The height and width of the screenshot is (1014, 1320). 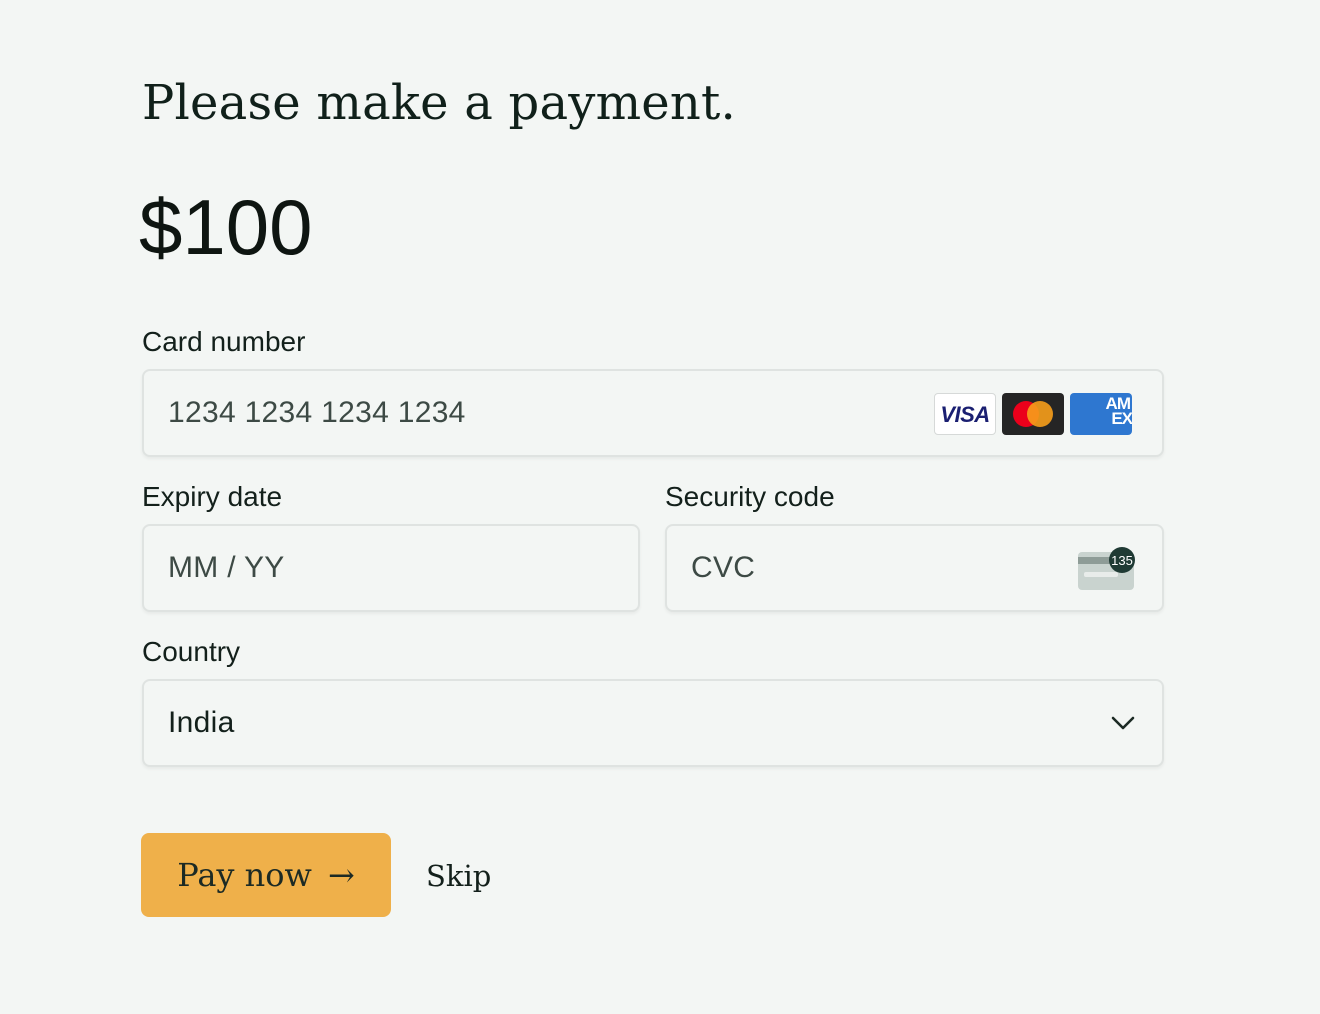 I want to click on payment-amount: $100, so click(x=226, y=227).